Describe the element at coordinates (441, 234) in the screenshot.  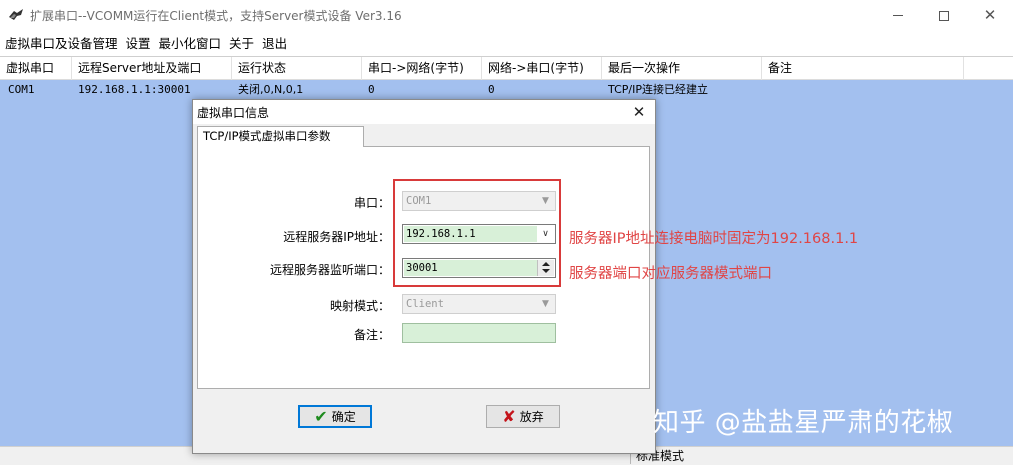
I see `ip-value: 192.168.1.1` at that location.